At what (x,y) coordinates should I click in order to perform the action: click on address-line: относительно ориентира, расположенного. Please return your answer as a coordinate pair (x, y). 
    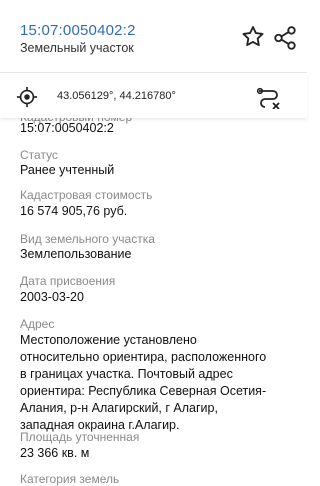
    Looking at the image, I should click on (143, 357).